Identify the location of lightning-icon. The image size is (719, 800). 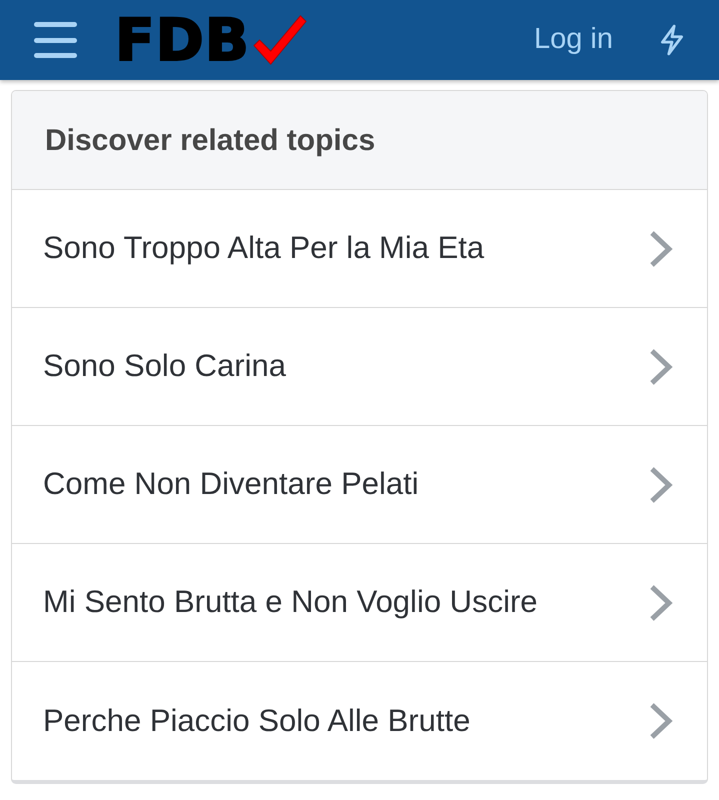
(672, 40).